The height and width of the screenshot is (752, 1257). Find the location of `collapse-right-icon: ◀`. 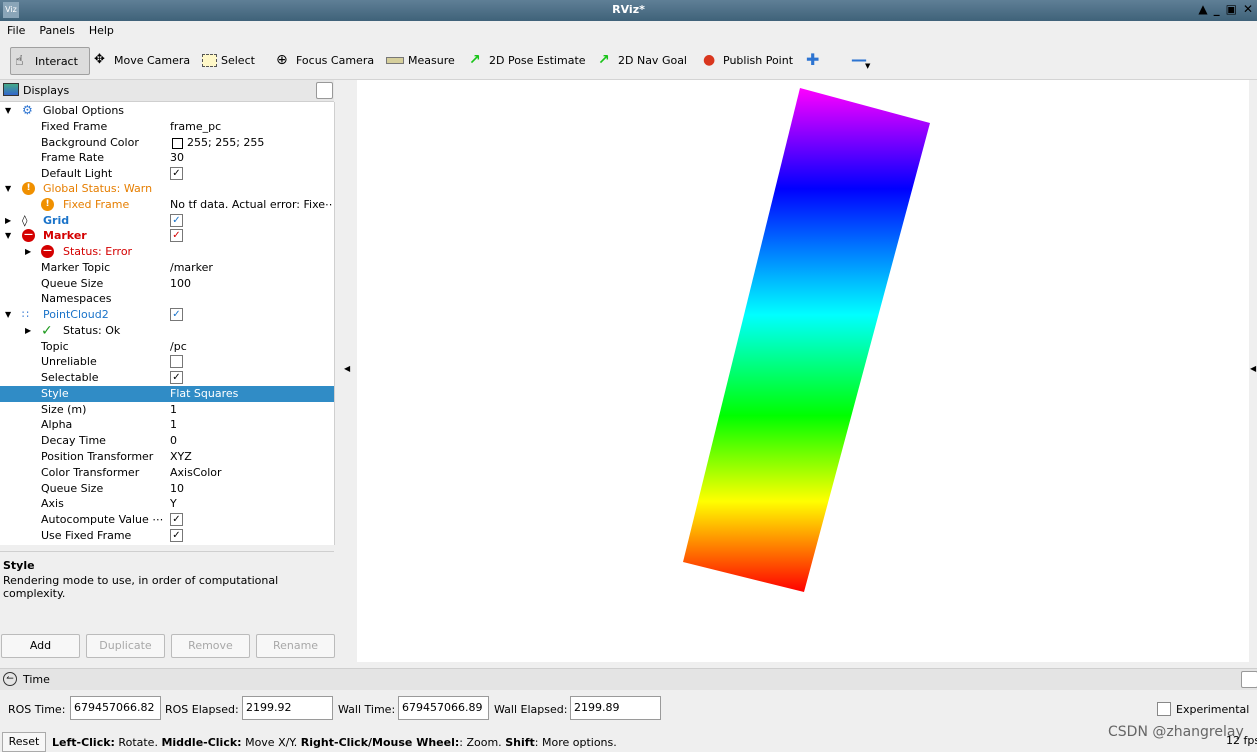

collapse-right-icon: ◀ is located at coordinates (1253, 368).